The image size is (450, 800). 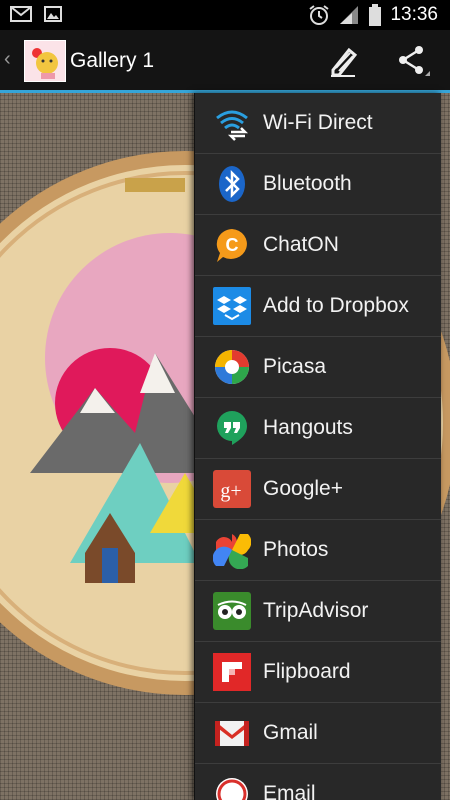 What do you see at coordinates (7, 59) in the screenshot?
I see `back-icon: ‹` at bounding box center [7, 59].